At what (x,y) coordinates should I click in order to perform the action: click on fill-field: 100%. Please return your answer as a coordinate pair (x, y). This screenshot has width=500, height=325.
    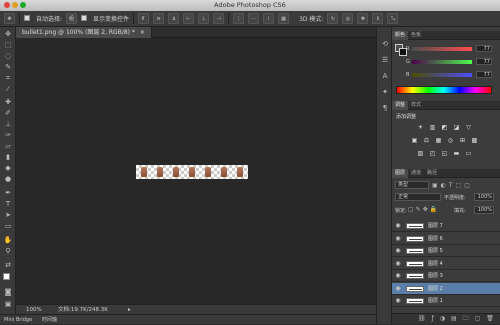
    Looking at the image, I should click on (484, 210).